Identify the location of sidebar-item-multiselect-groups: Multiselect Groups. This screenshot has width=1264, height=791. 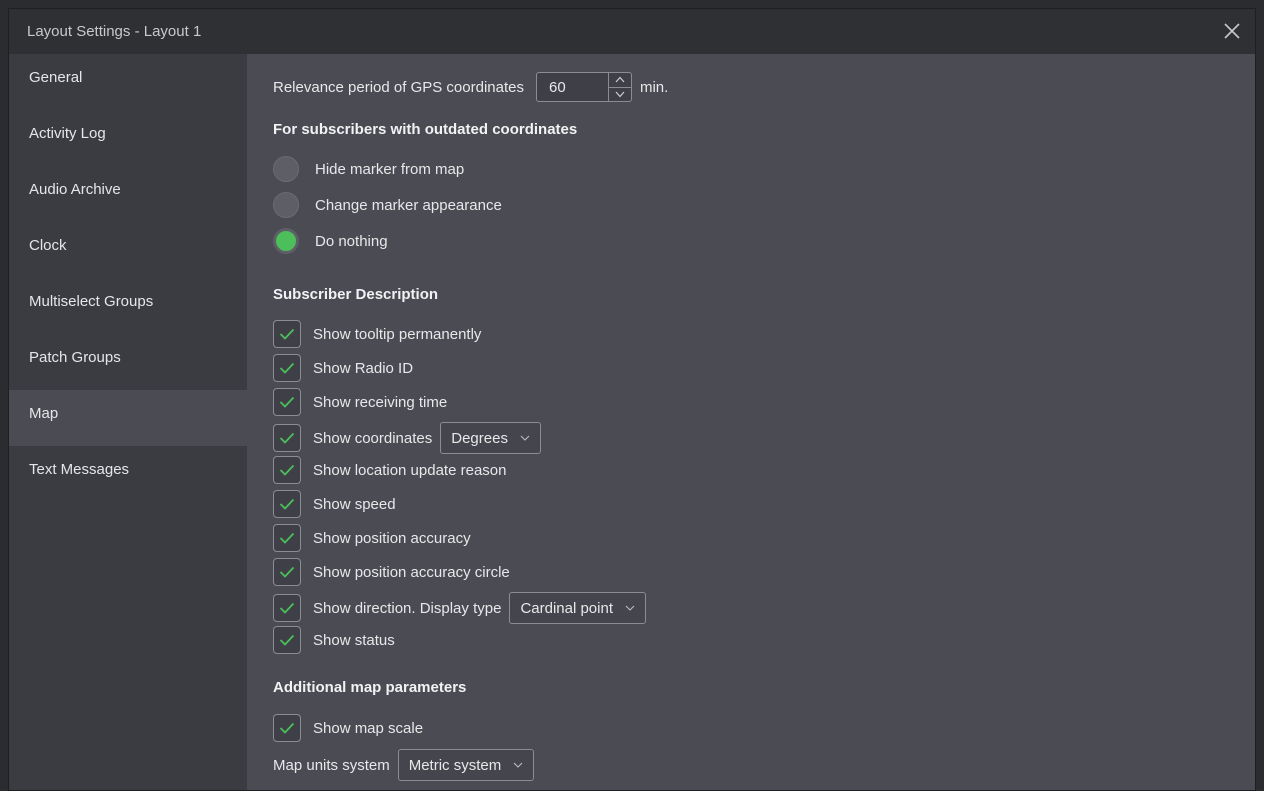
(128, 306).